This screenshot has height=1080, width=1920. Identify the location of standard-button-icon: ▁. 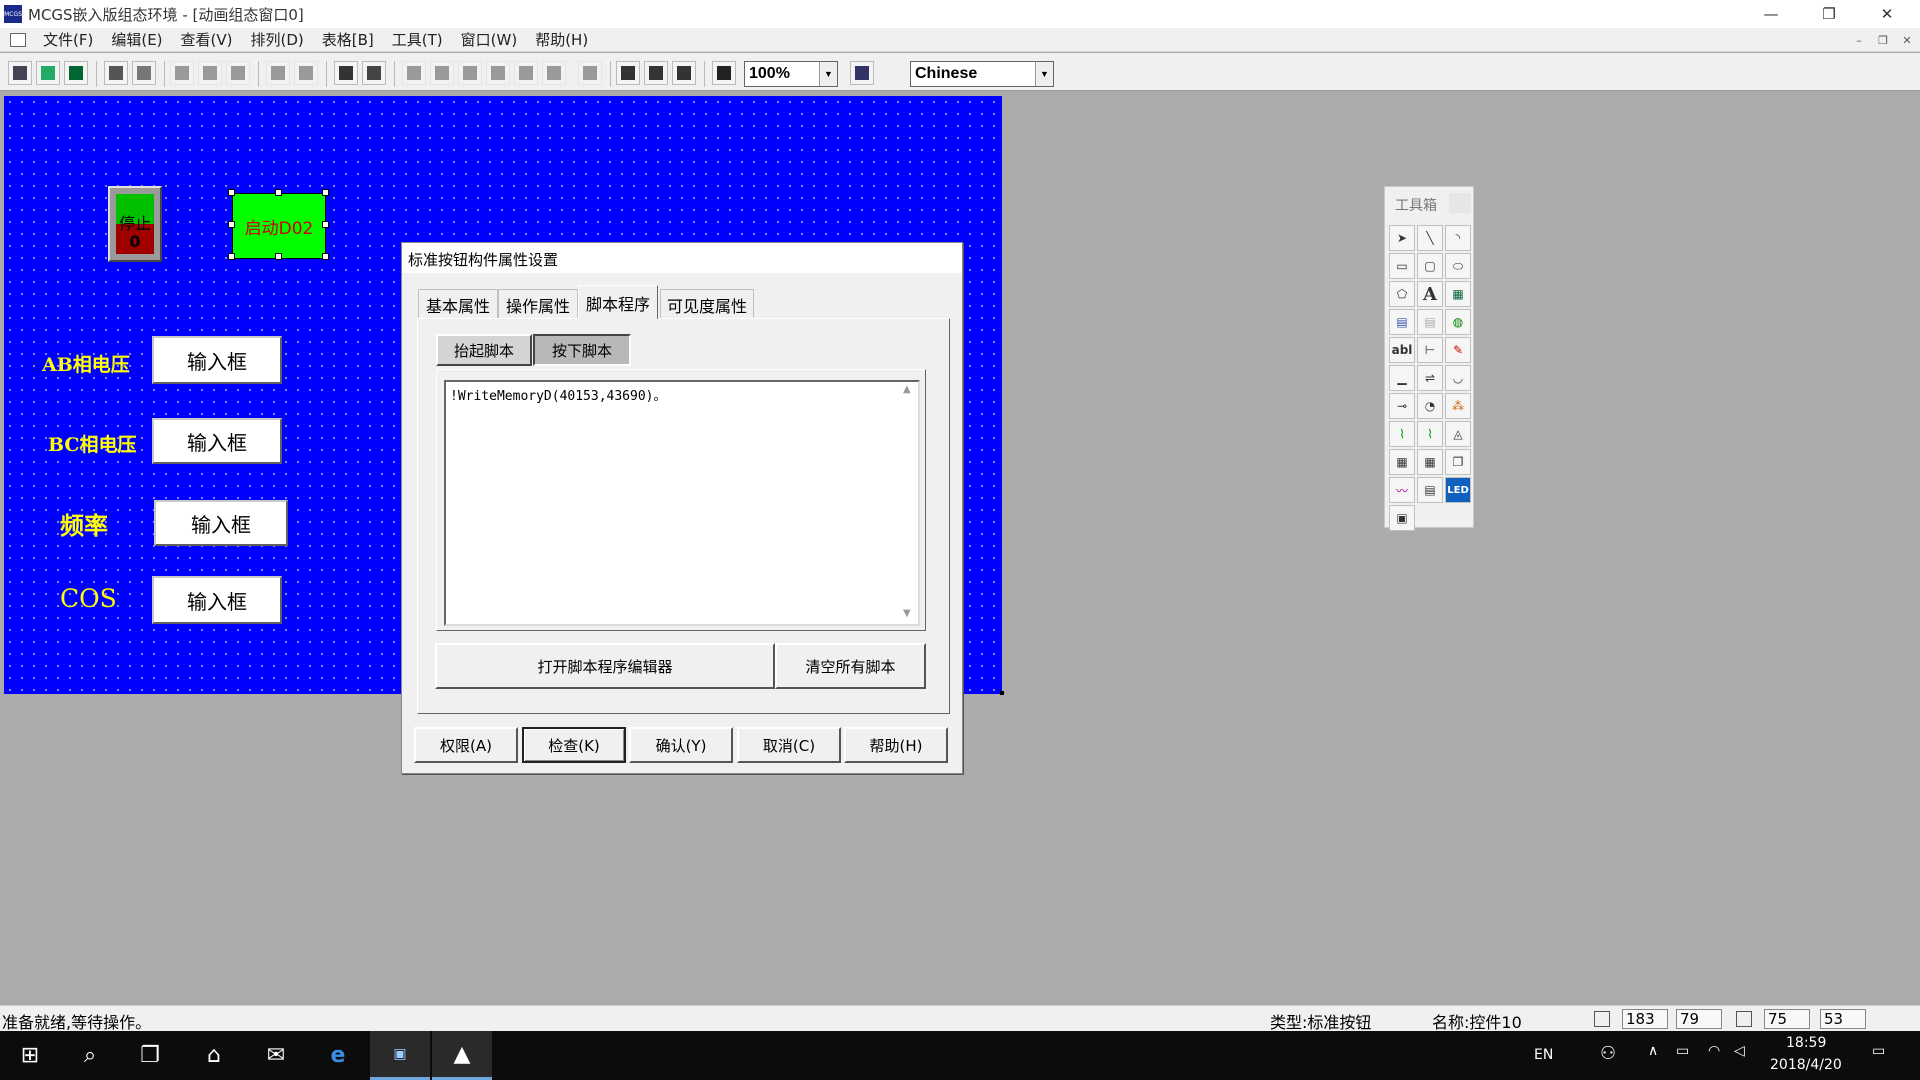
(1402, 378).